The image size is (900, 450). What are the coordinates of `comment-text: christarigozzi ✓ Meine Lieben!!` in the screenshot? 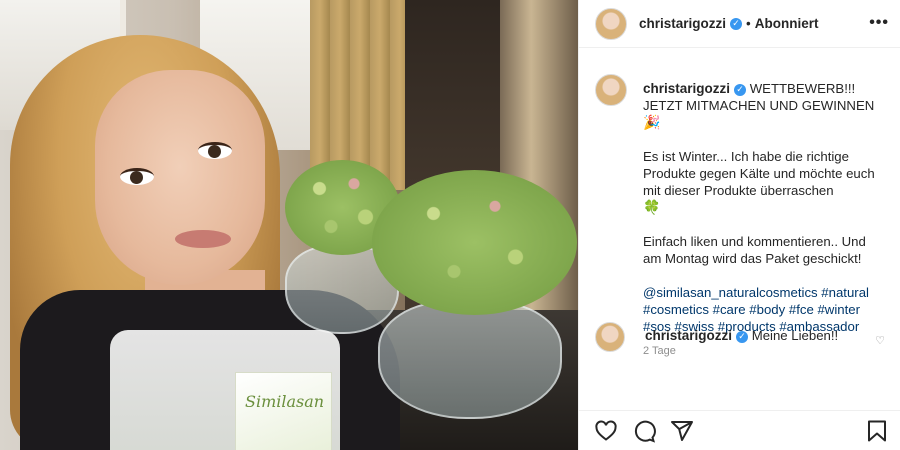 It's located at (741, 332).